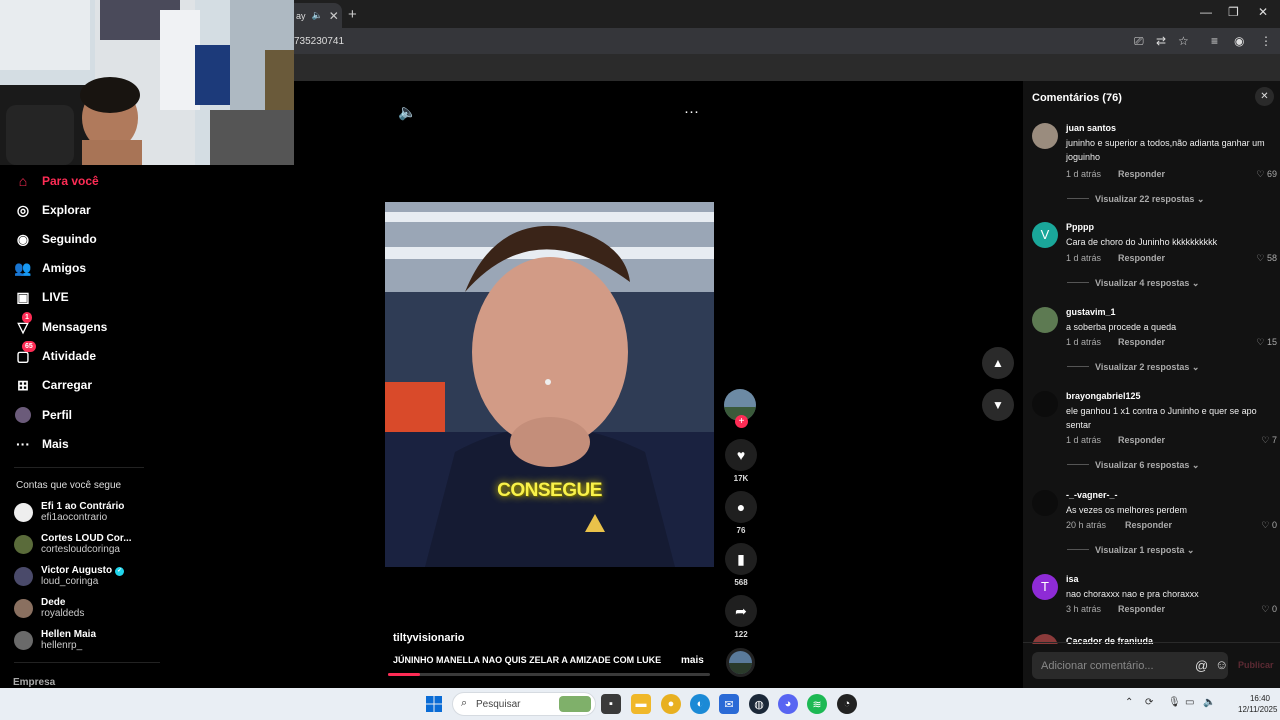  Describe the element at coordinates (549, 384) in the screenshot. I see `video-player: CONSEGUE` at that location.